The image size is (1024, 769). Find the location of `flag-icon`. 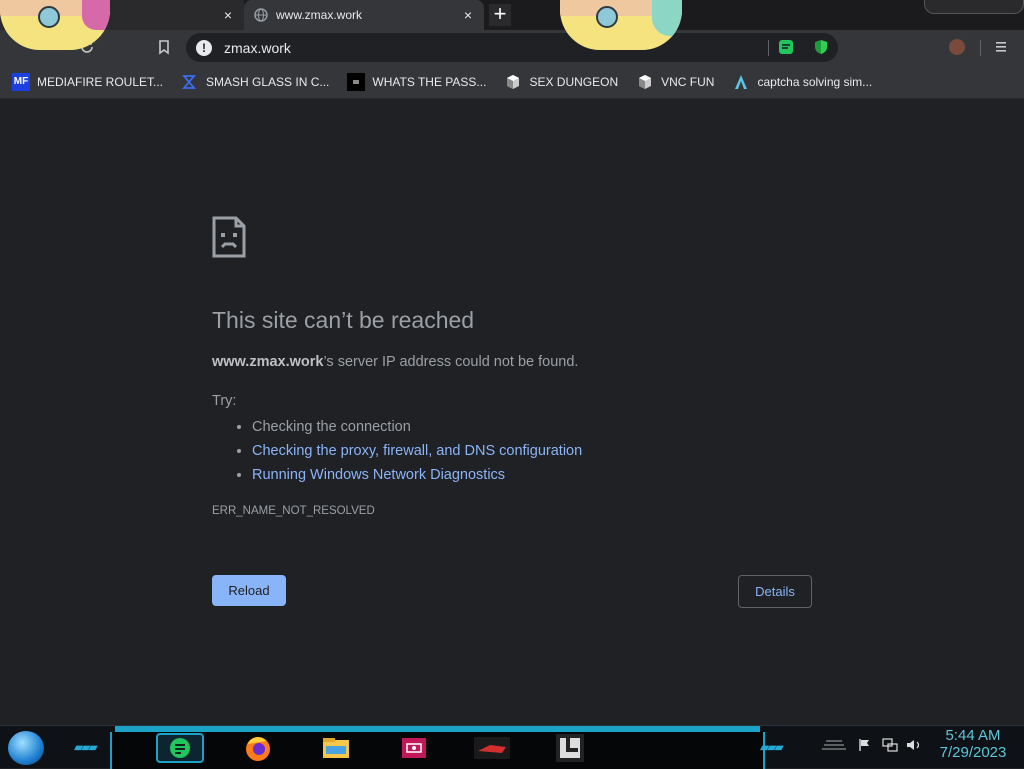

flag-icon is located at coordinates (865, 746).